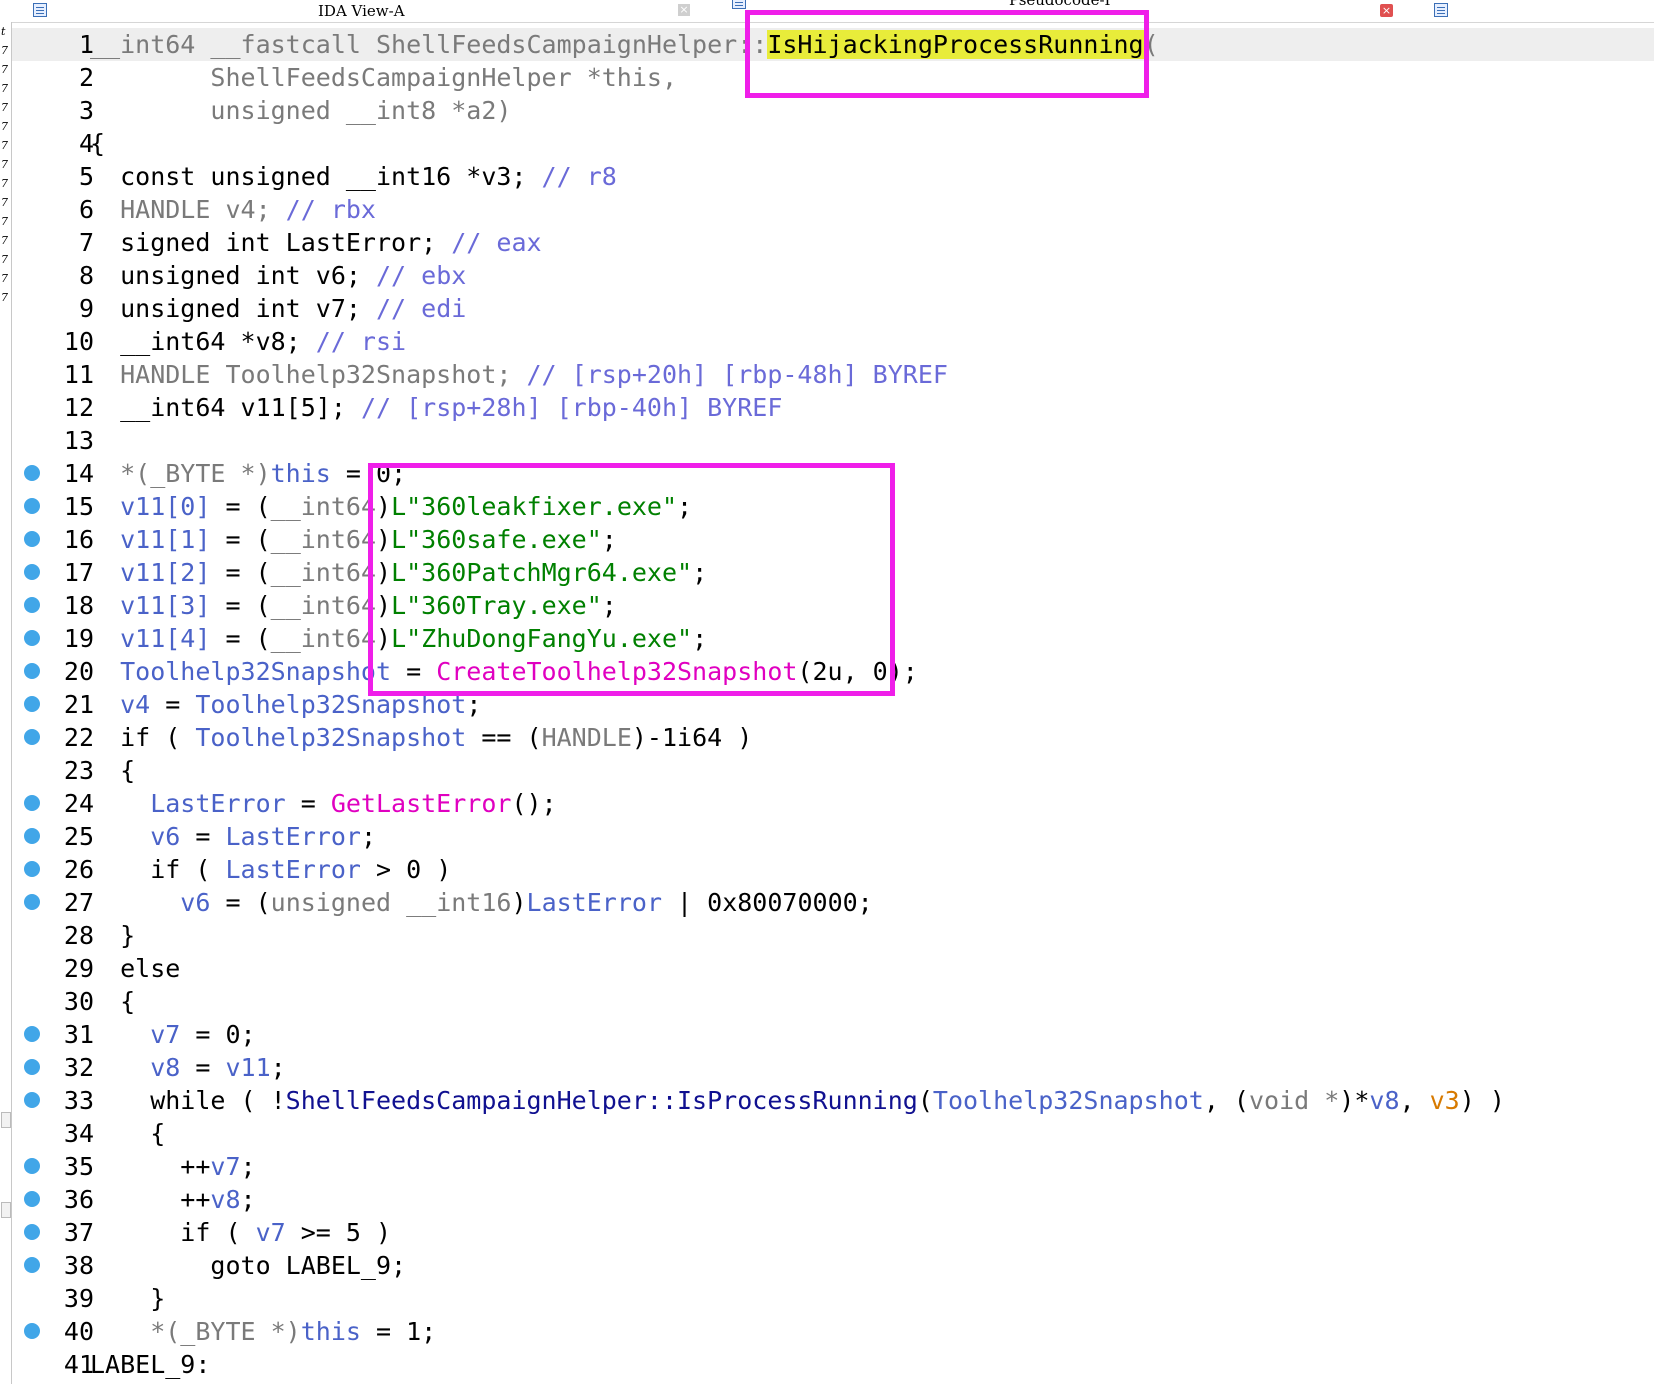 This screenshot has width=1654, height=1384. What do you see at coordinates (323, 803) in the screenshot?
I see `code-text: LastError = GetLastError();` at bounding box center [323, 803].